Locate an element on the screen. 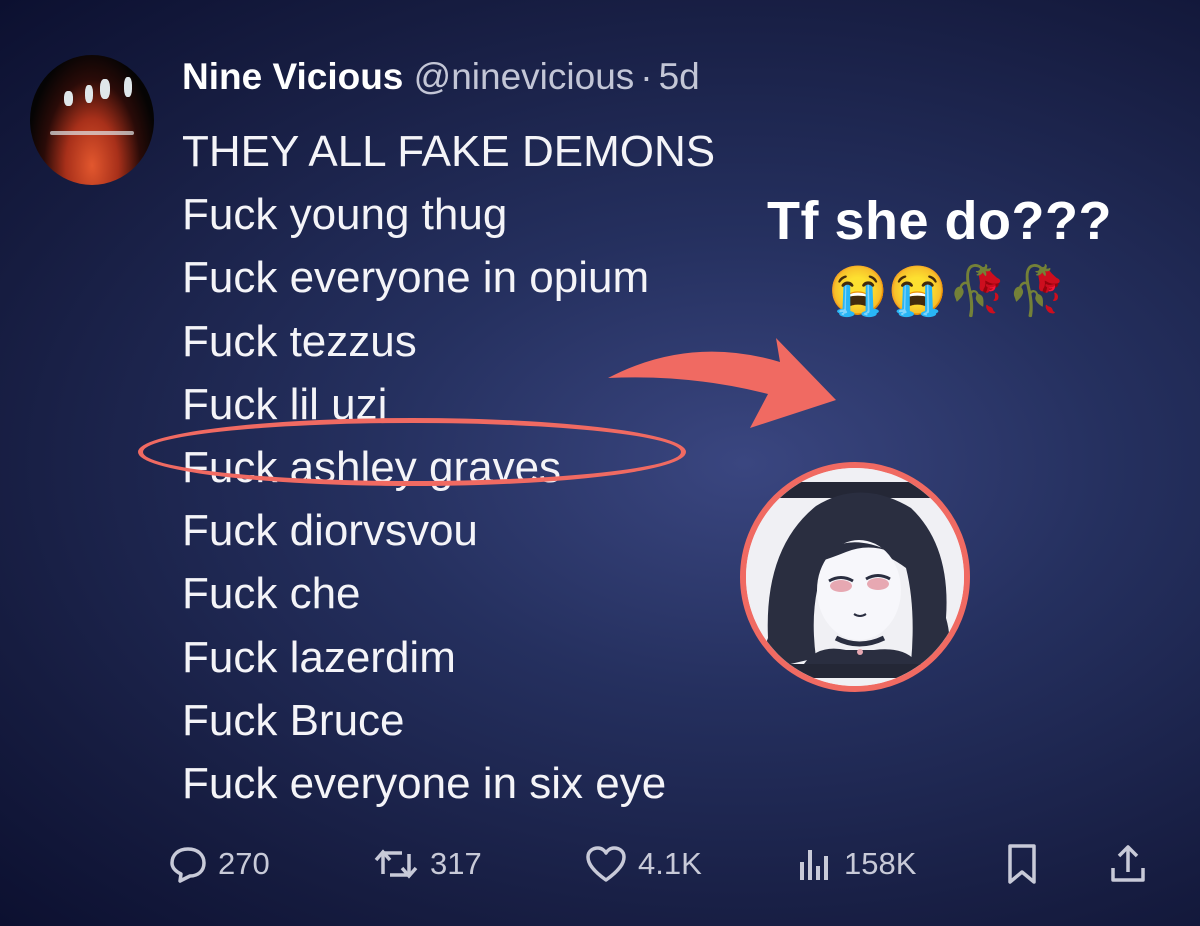 Image resolution: width=1200 pixels, height=926 pixels. retweet-count: 317 is located at coordinates (456, 863).